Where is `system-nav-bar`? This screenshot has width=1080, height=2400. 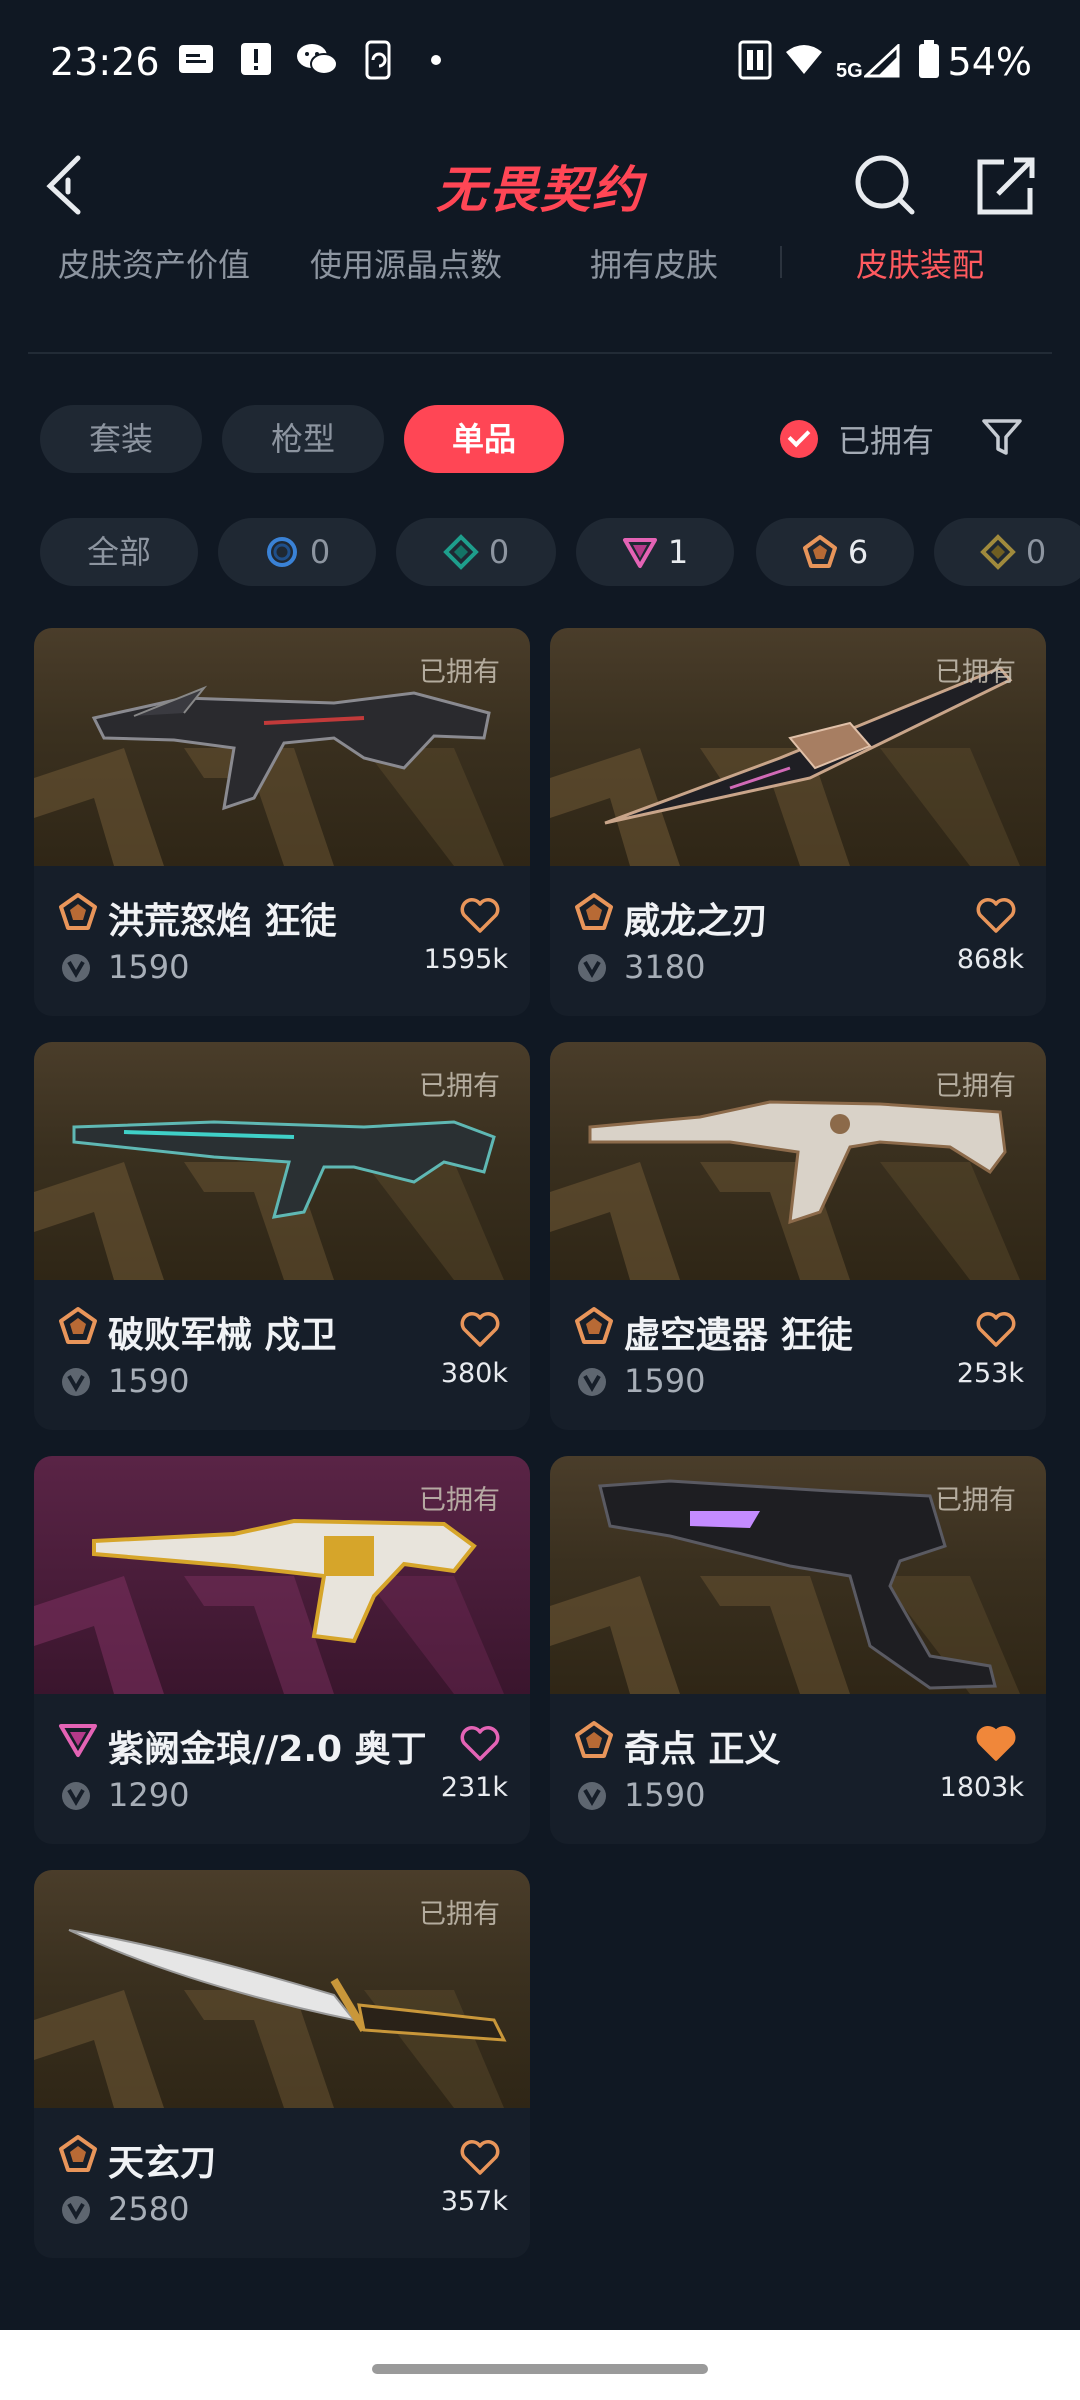
system-nav-bar is located at coordinates (540, 2365).